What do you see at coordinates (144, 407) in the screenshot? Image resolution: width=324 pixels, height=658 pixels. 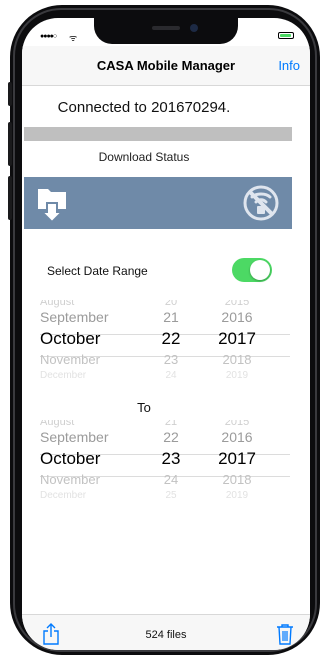 I see `to-label: To` at bounding box center [144, 407].